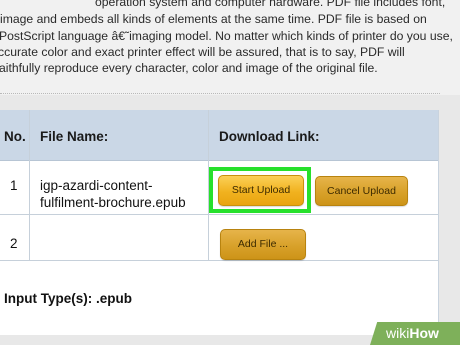  I want to click on cancel-upload-label: Cancel Upload, so click(361, 191).